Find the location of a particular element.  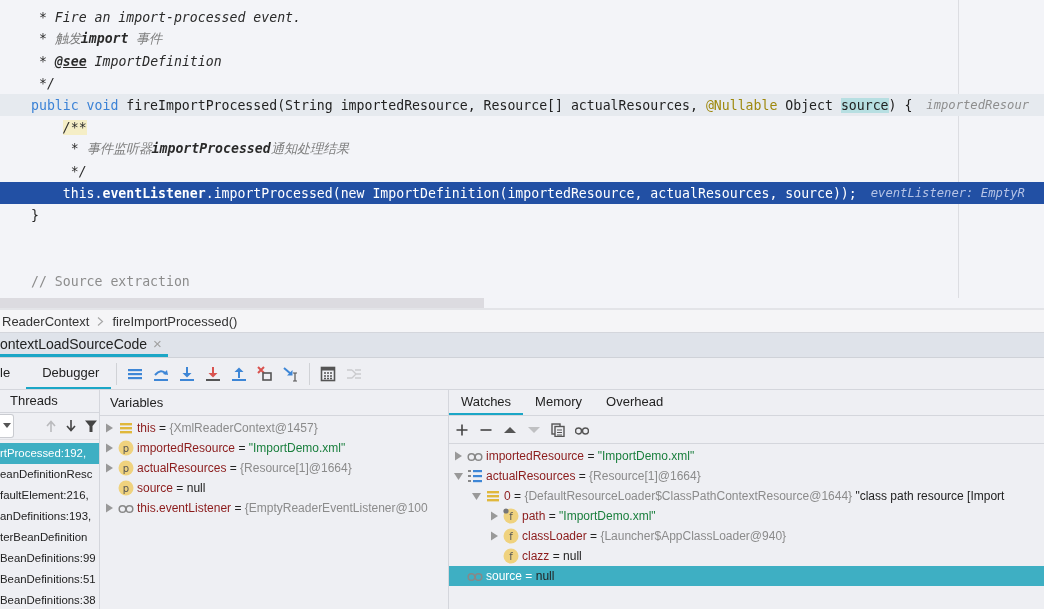

scrollbar is located at coordinates (242, 303).